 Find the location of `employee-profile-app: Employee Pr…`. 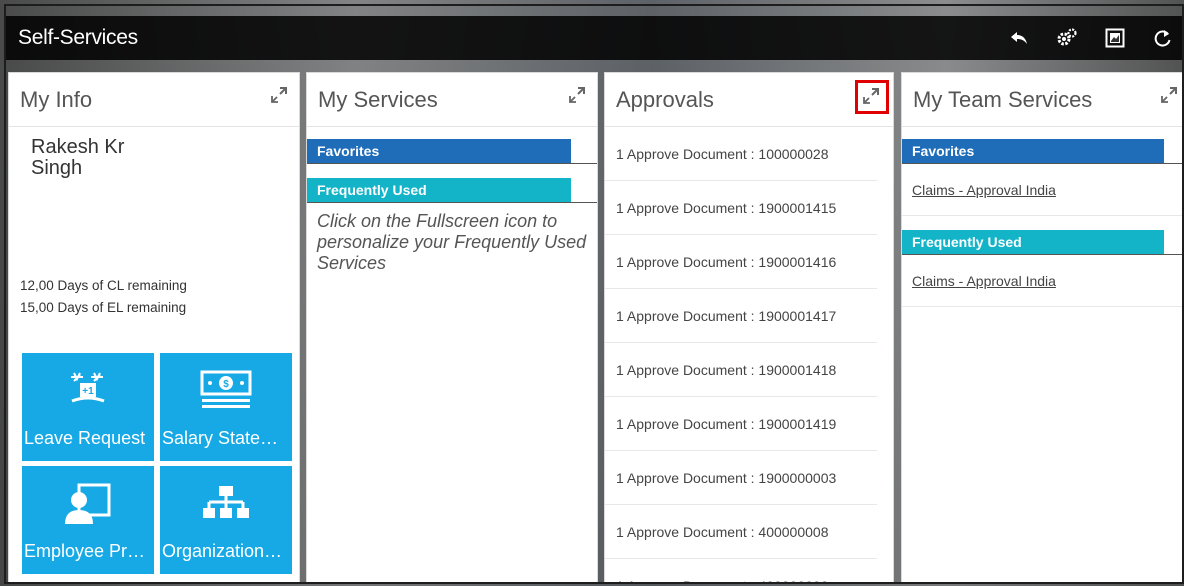

employee-profile-app: Employee Pr… is located at coordinates (88, 520).